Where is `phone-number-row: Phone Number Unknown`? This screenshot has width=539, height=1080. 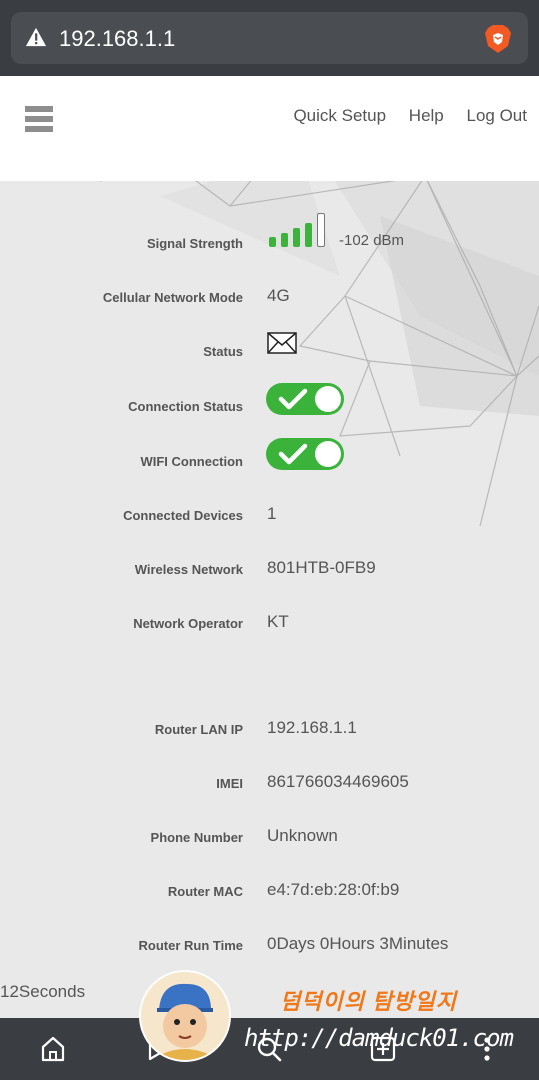
phone-number-row: Phone Number Unknown is located at coordinates (269, 836).